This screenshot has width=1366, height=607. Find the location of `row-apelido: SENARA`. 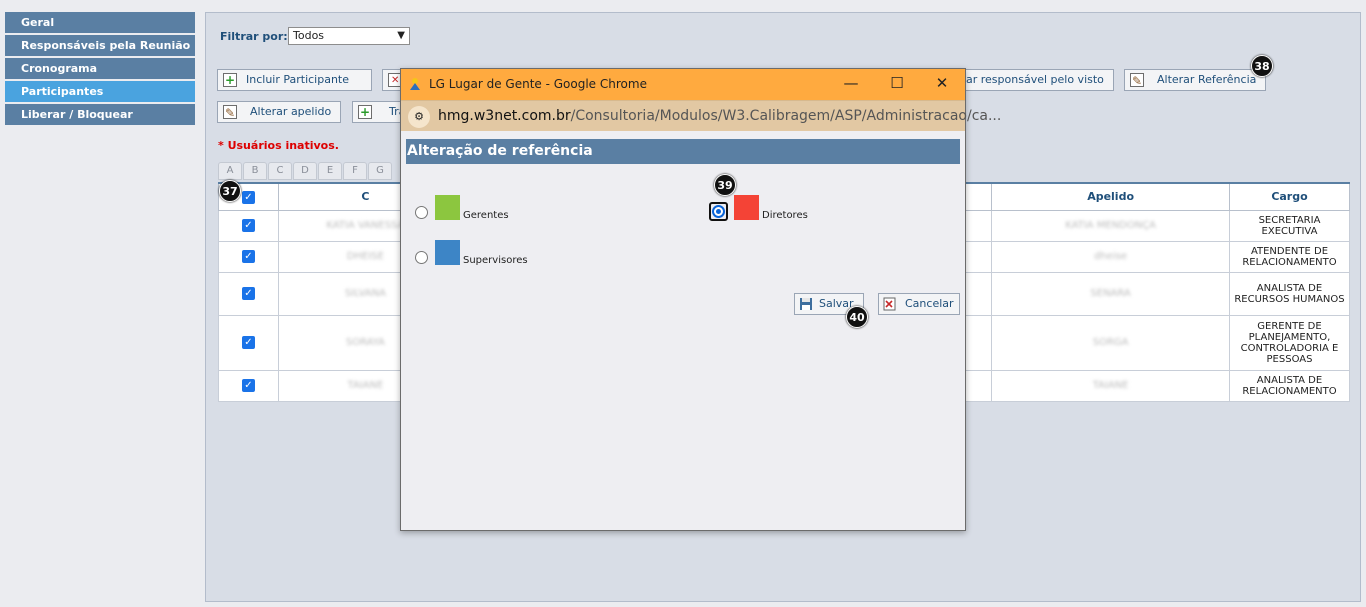

row-apelido: SENARA is located at coordinates (1110, 293).